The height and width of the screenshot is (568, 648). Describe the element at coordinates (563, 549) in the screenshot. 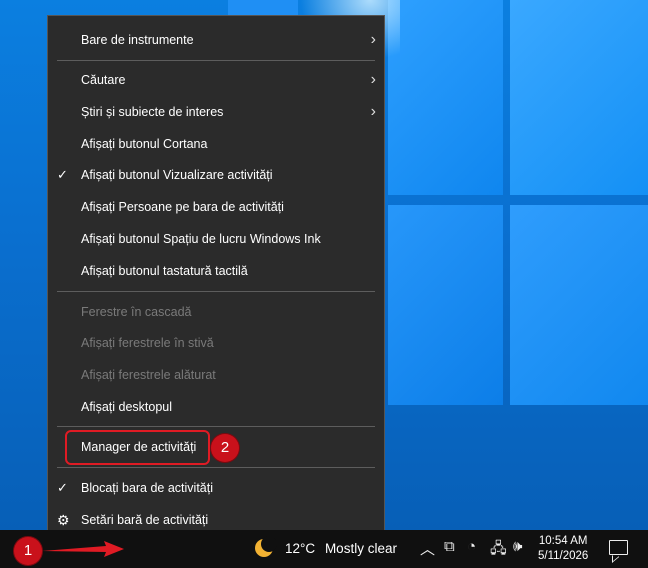

I see `clock: 10:54 AM 5/11/2026` at that location.